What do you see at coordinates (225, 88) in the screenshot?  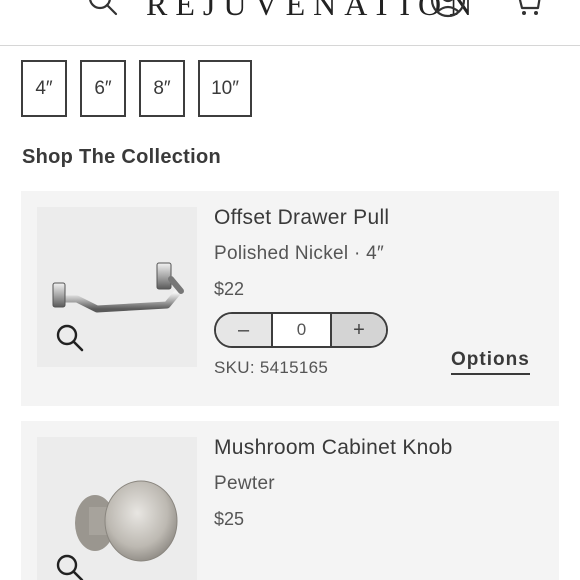 I see `size-option-10: 10″` at bounding box center [225, 88].